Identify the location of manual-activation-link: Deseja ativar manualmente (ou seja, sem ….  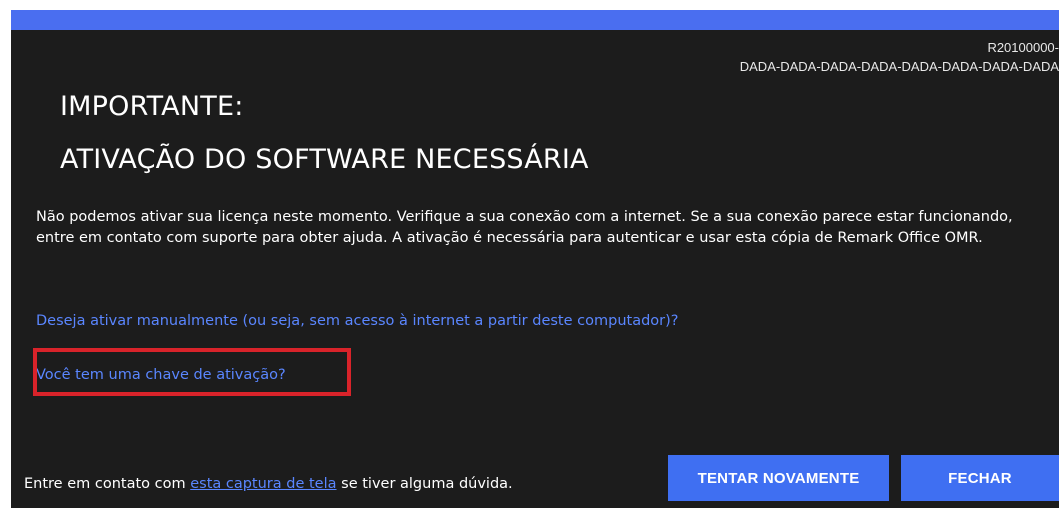
(357, 321).